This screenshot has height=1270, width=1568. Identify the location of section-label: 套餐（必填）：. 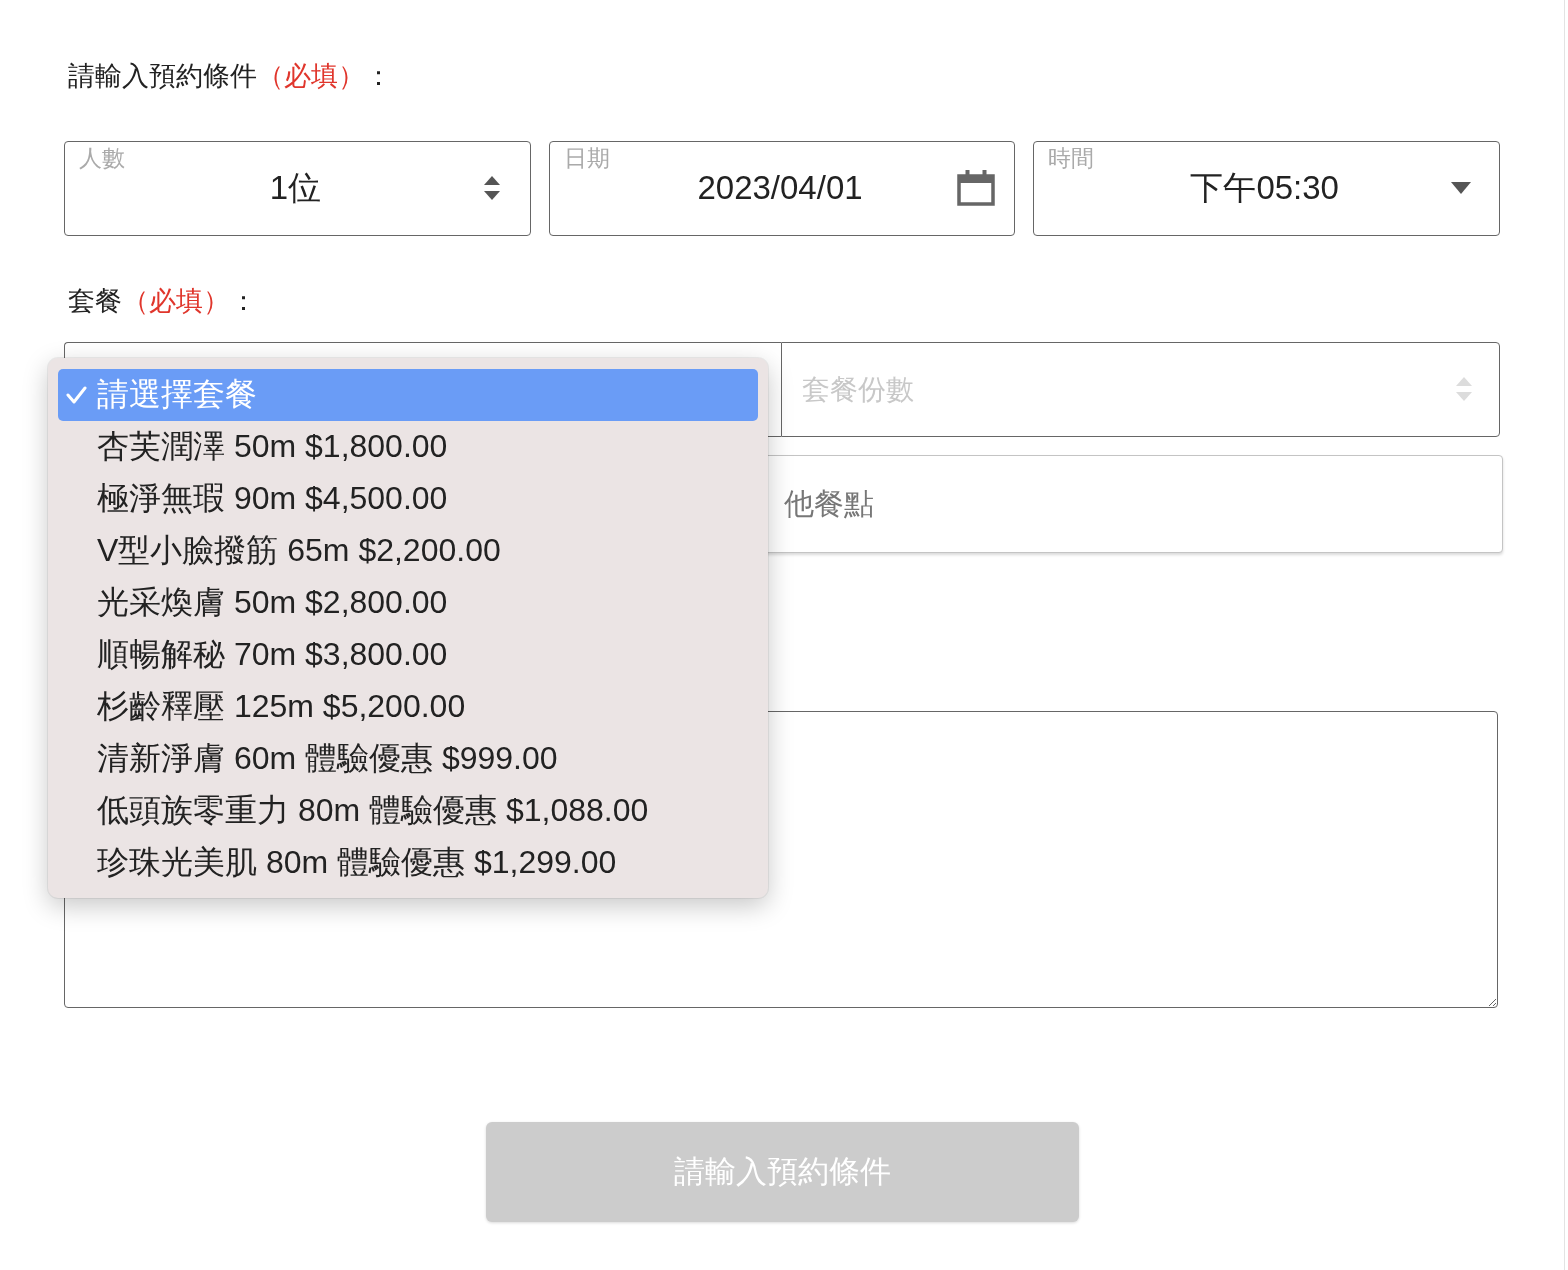
(162, 301).